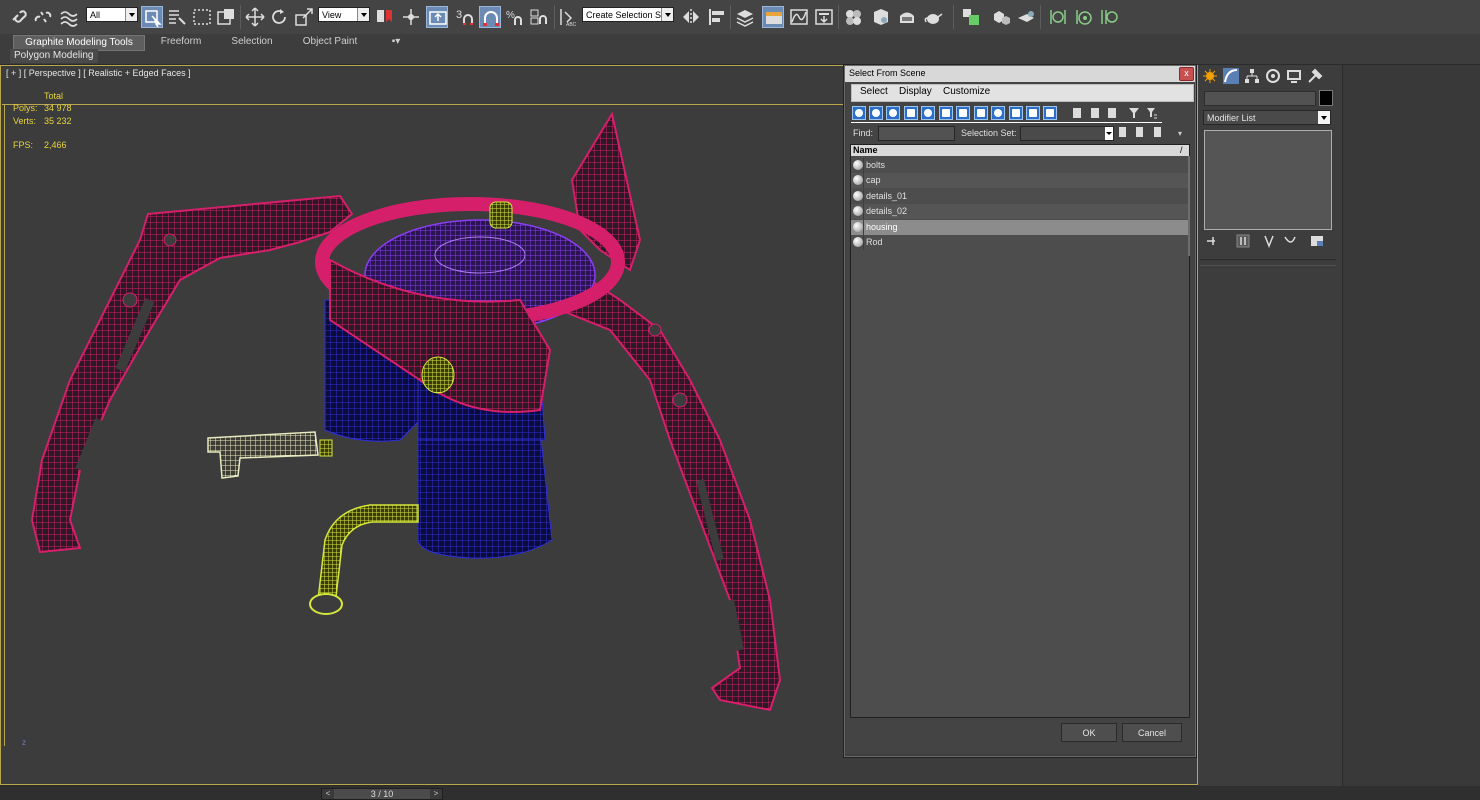 Image resolution: width=1480 pixels, height=800 pixels. I want to click on modifier-list-dropdown: Modifier List, so click(1267, 117).